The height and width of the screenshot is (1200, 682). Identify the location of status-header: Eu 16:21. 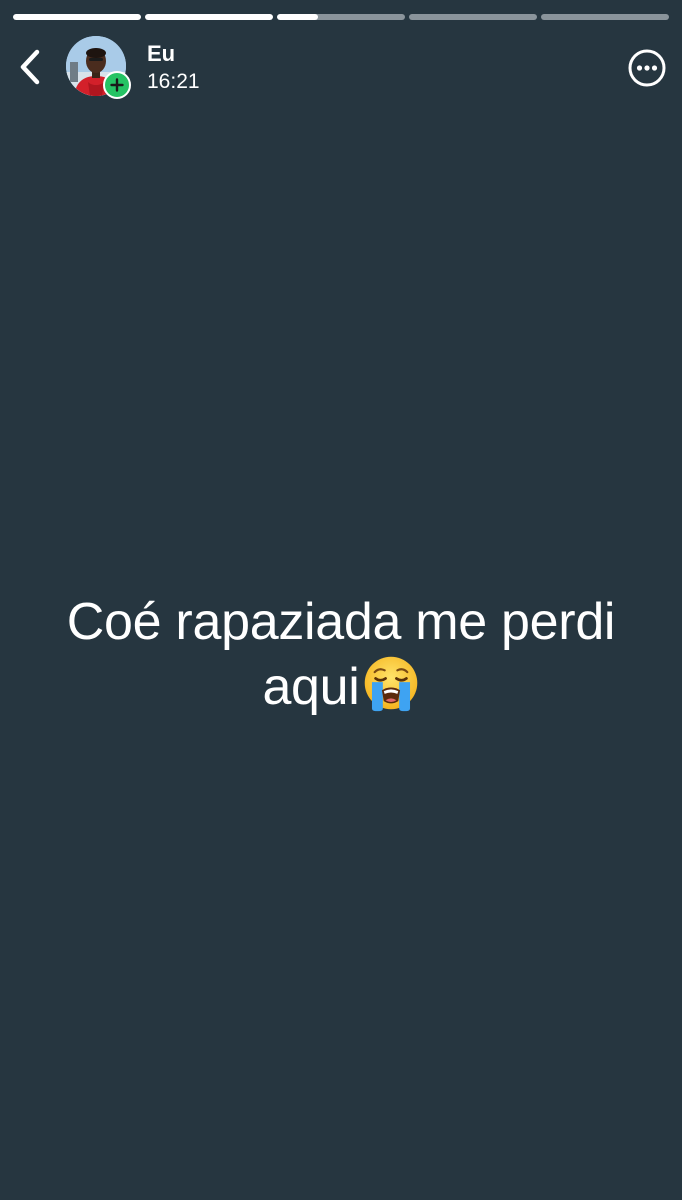
(341, 67).